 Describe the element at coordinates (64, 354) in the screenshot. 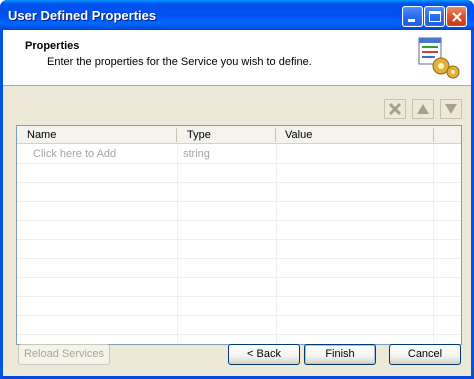

I see `reload-services-button: Reload Services` at that location.